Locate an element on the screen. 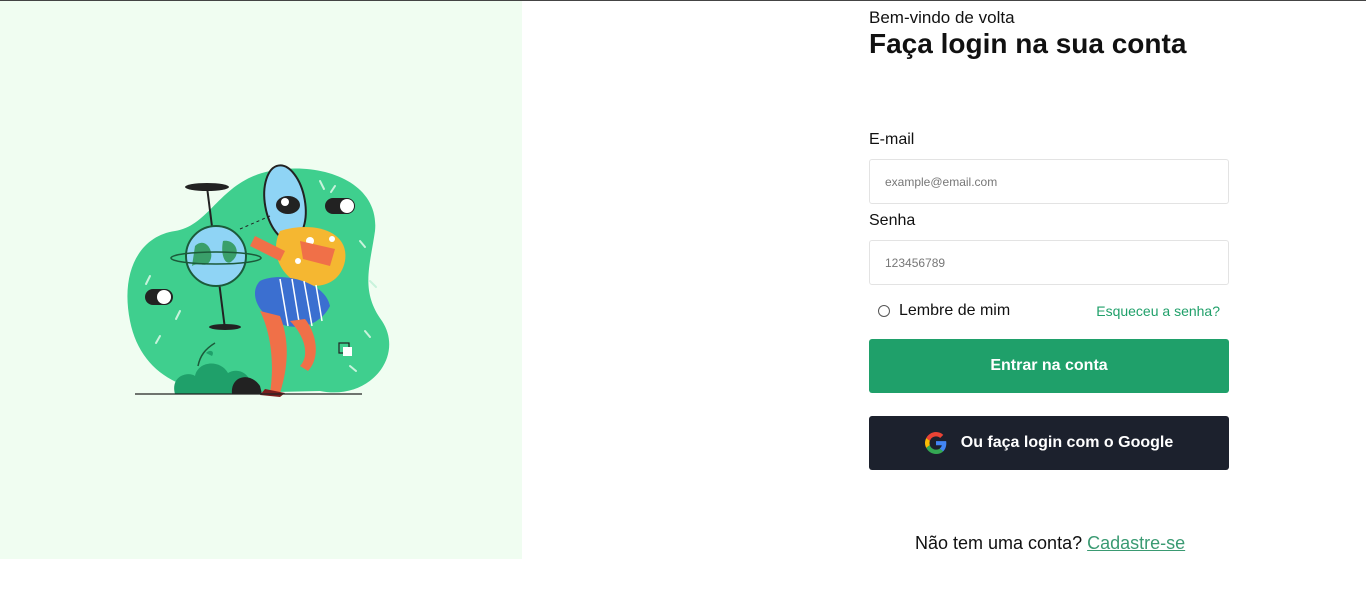 This screenshot has height=600, width=1366. signup-row: Não tem uma conta? Cadastre-se is located at coordinates (1050, 543).